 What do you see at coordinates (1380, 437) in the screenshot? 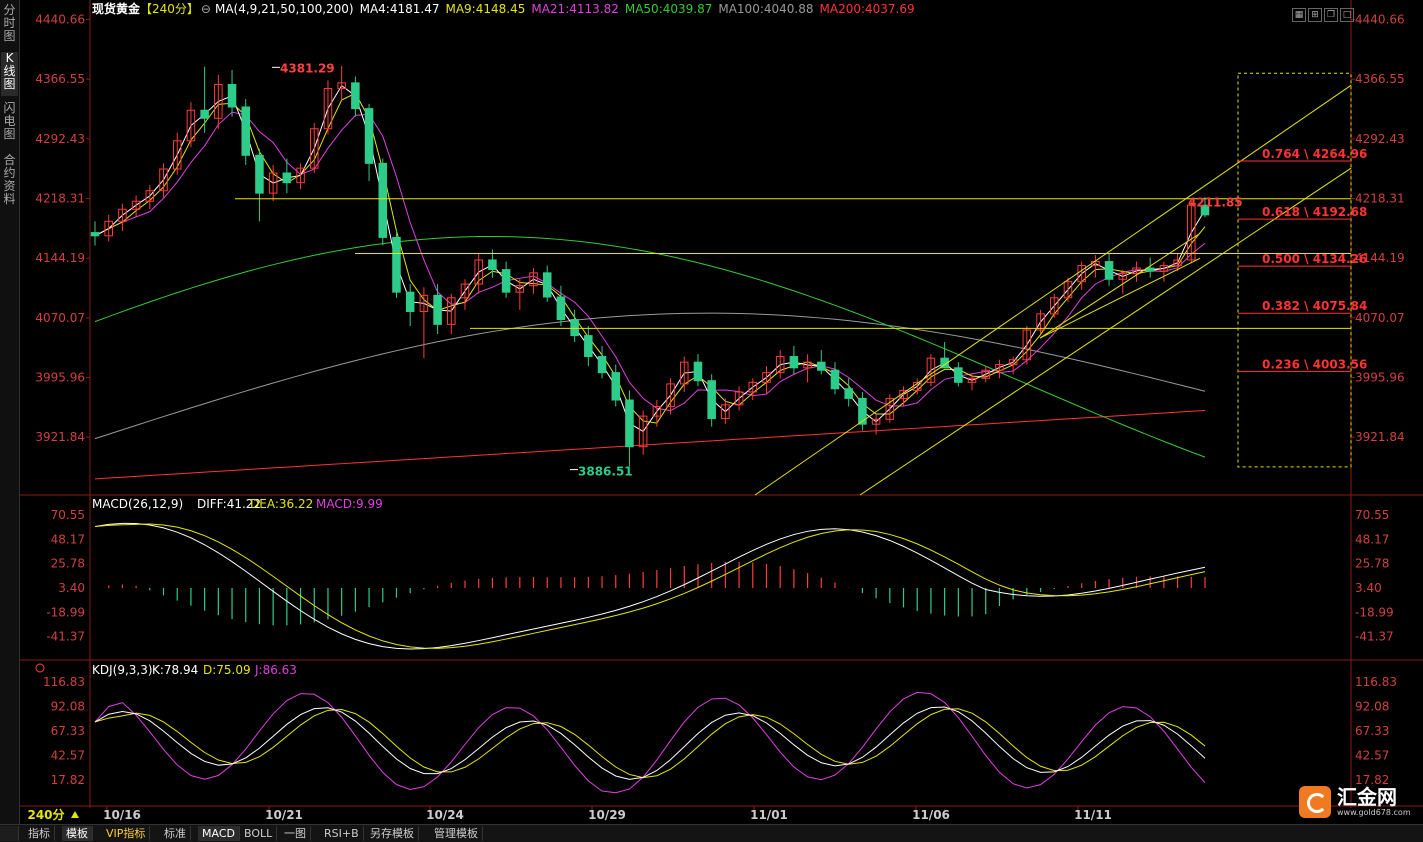
I see `price-tick-right: 3921.84` at bounding box center [1380, 437].